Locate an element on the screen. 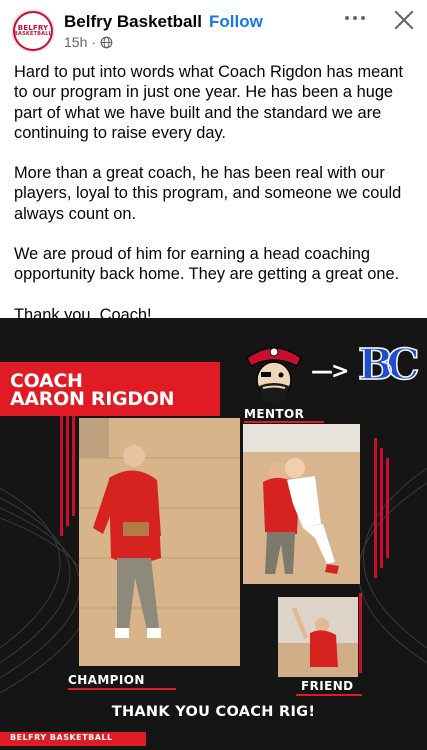 The height and width of the screenshot is (750, 427). footer-brand-bar: BELFRY BASKETBALL is located at coordinates (73, 739).